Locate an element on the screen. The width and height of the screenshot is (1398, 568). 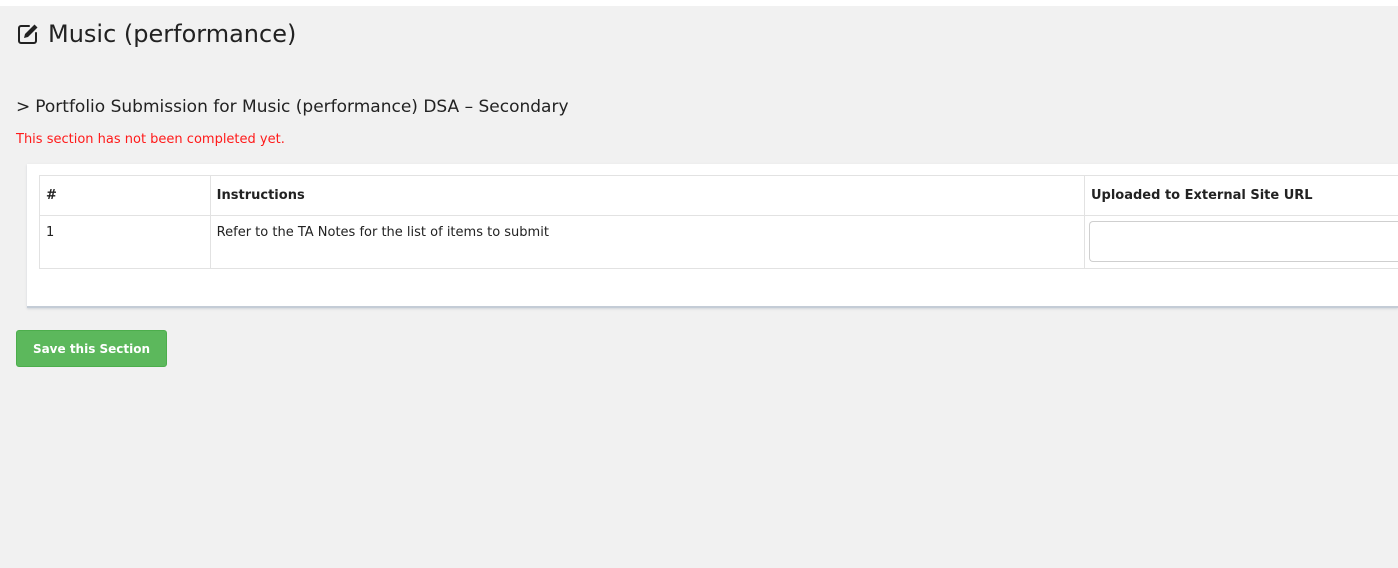
row-url-cell is located at coordinates (1240, 242).